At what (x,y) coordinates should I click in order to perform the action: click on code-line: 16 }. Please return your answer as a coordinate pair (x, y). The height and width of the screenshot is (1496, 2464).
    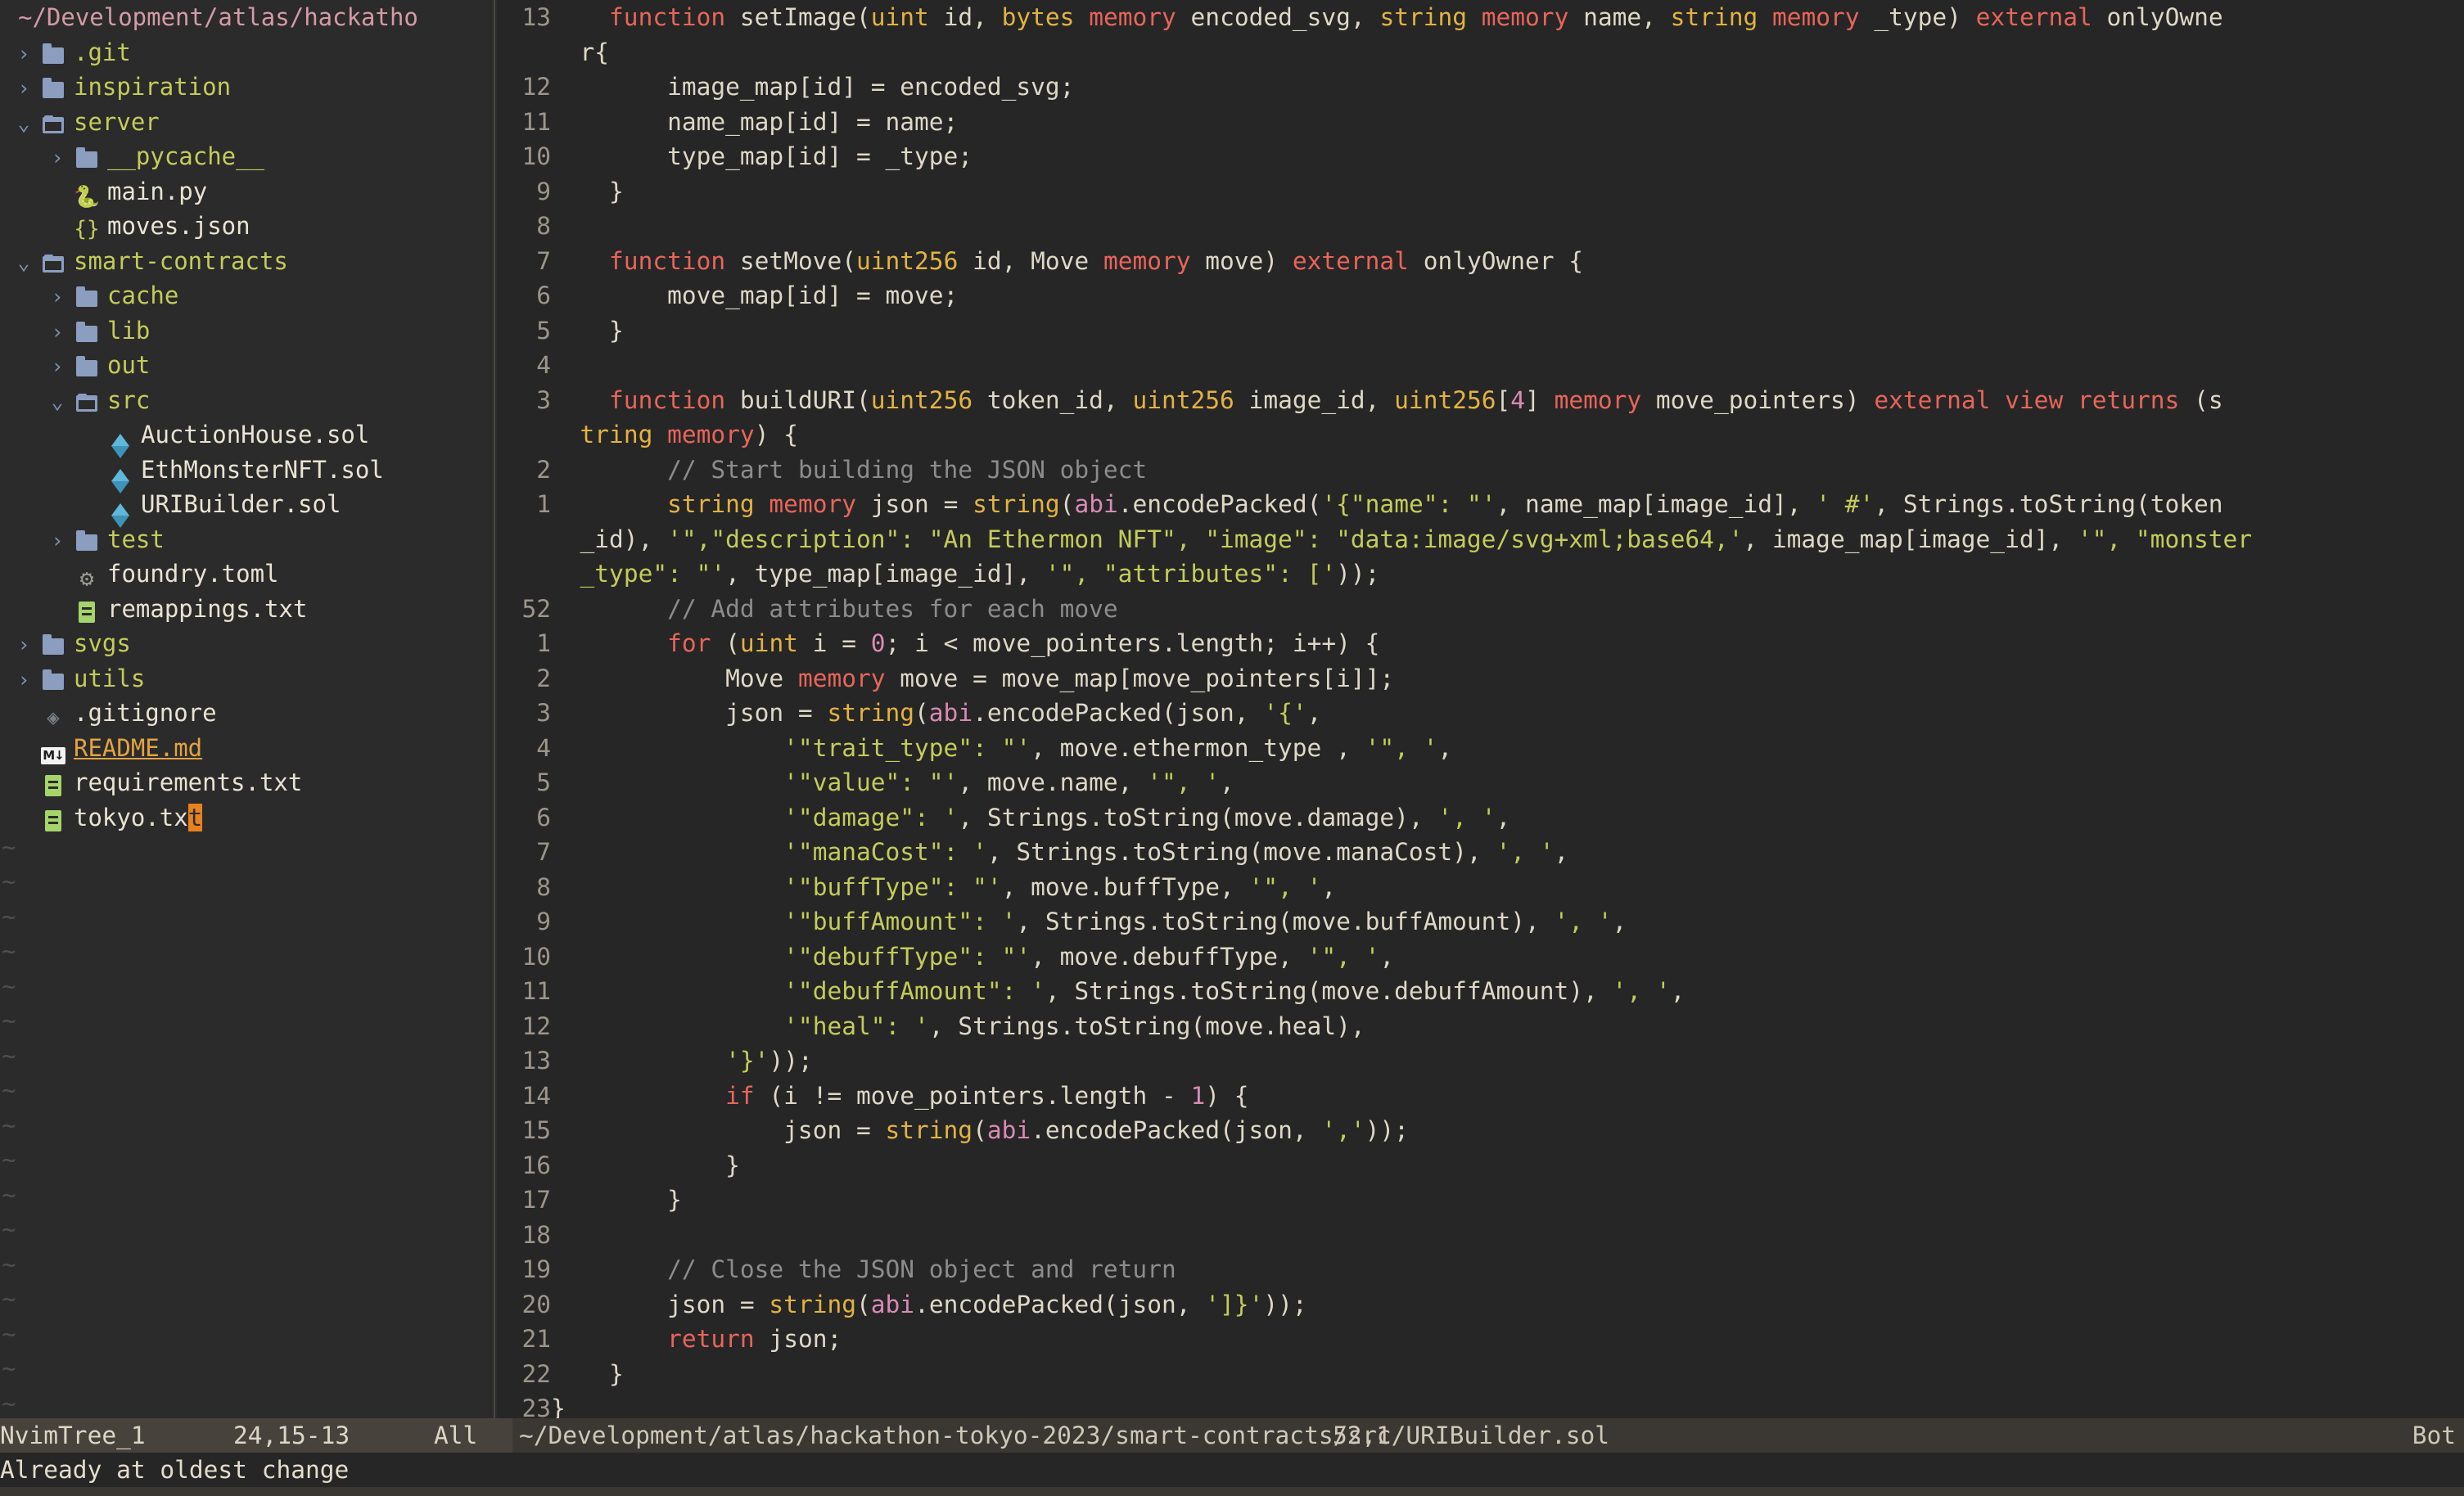
    Looking at the image, I should click on (1480, 1165).